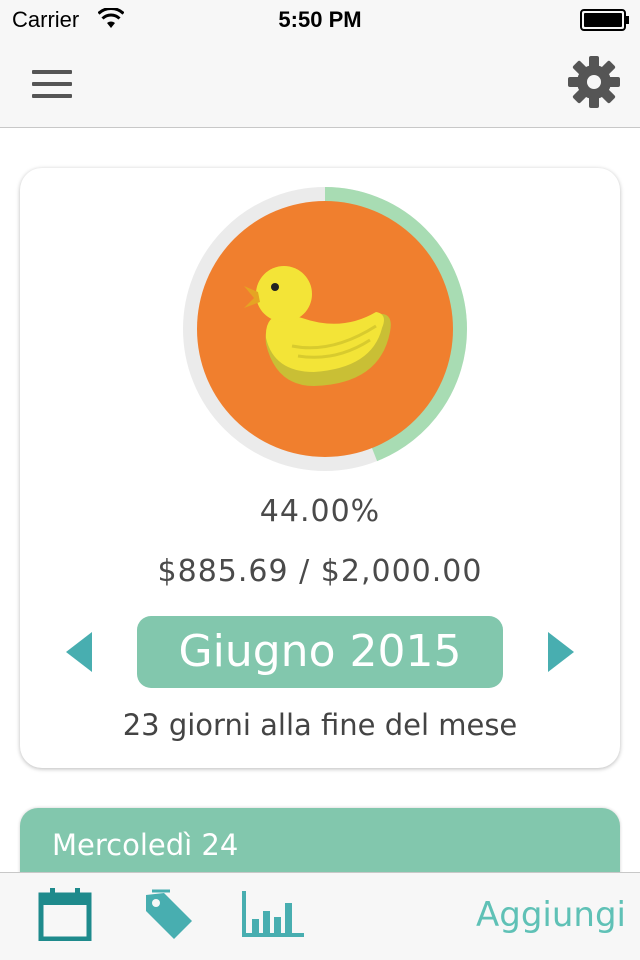 Image resolution: width=640 pixels, height=960 pixels. I want to click on menu-button, so click(52, 84).